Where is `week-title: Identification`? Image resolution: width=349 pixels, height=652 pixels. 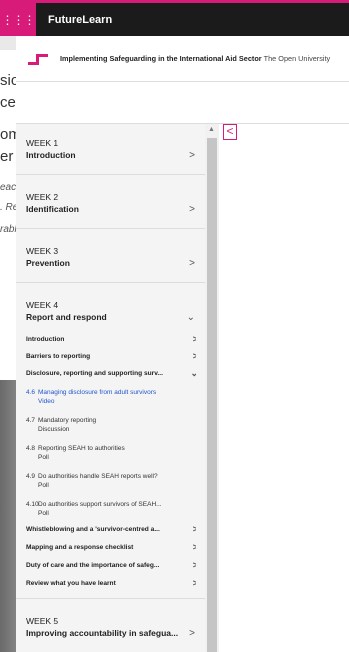 week-title: Identification is located at coordinates (52, 209).